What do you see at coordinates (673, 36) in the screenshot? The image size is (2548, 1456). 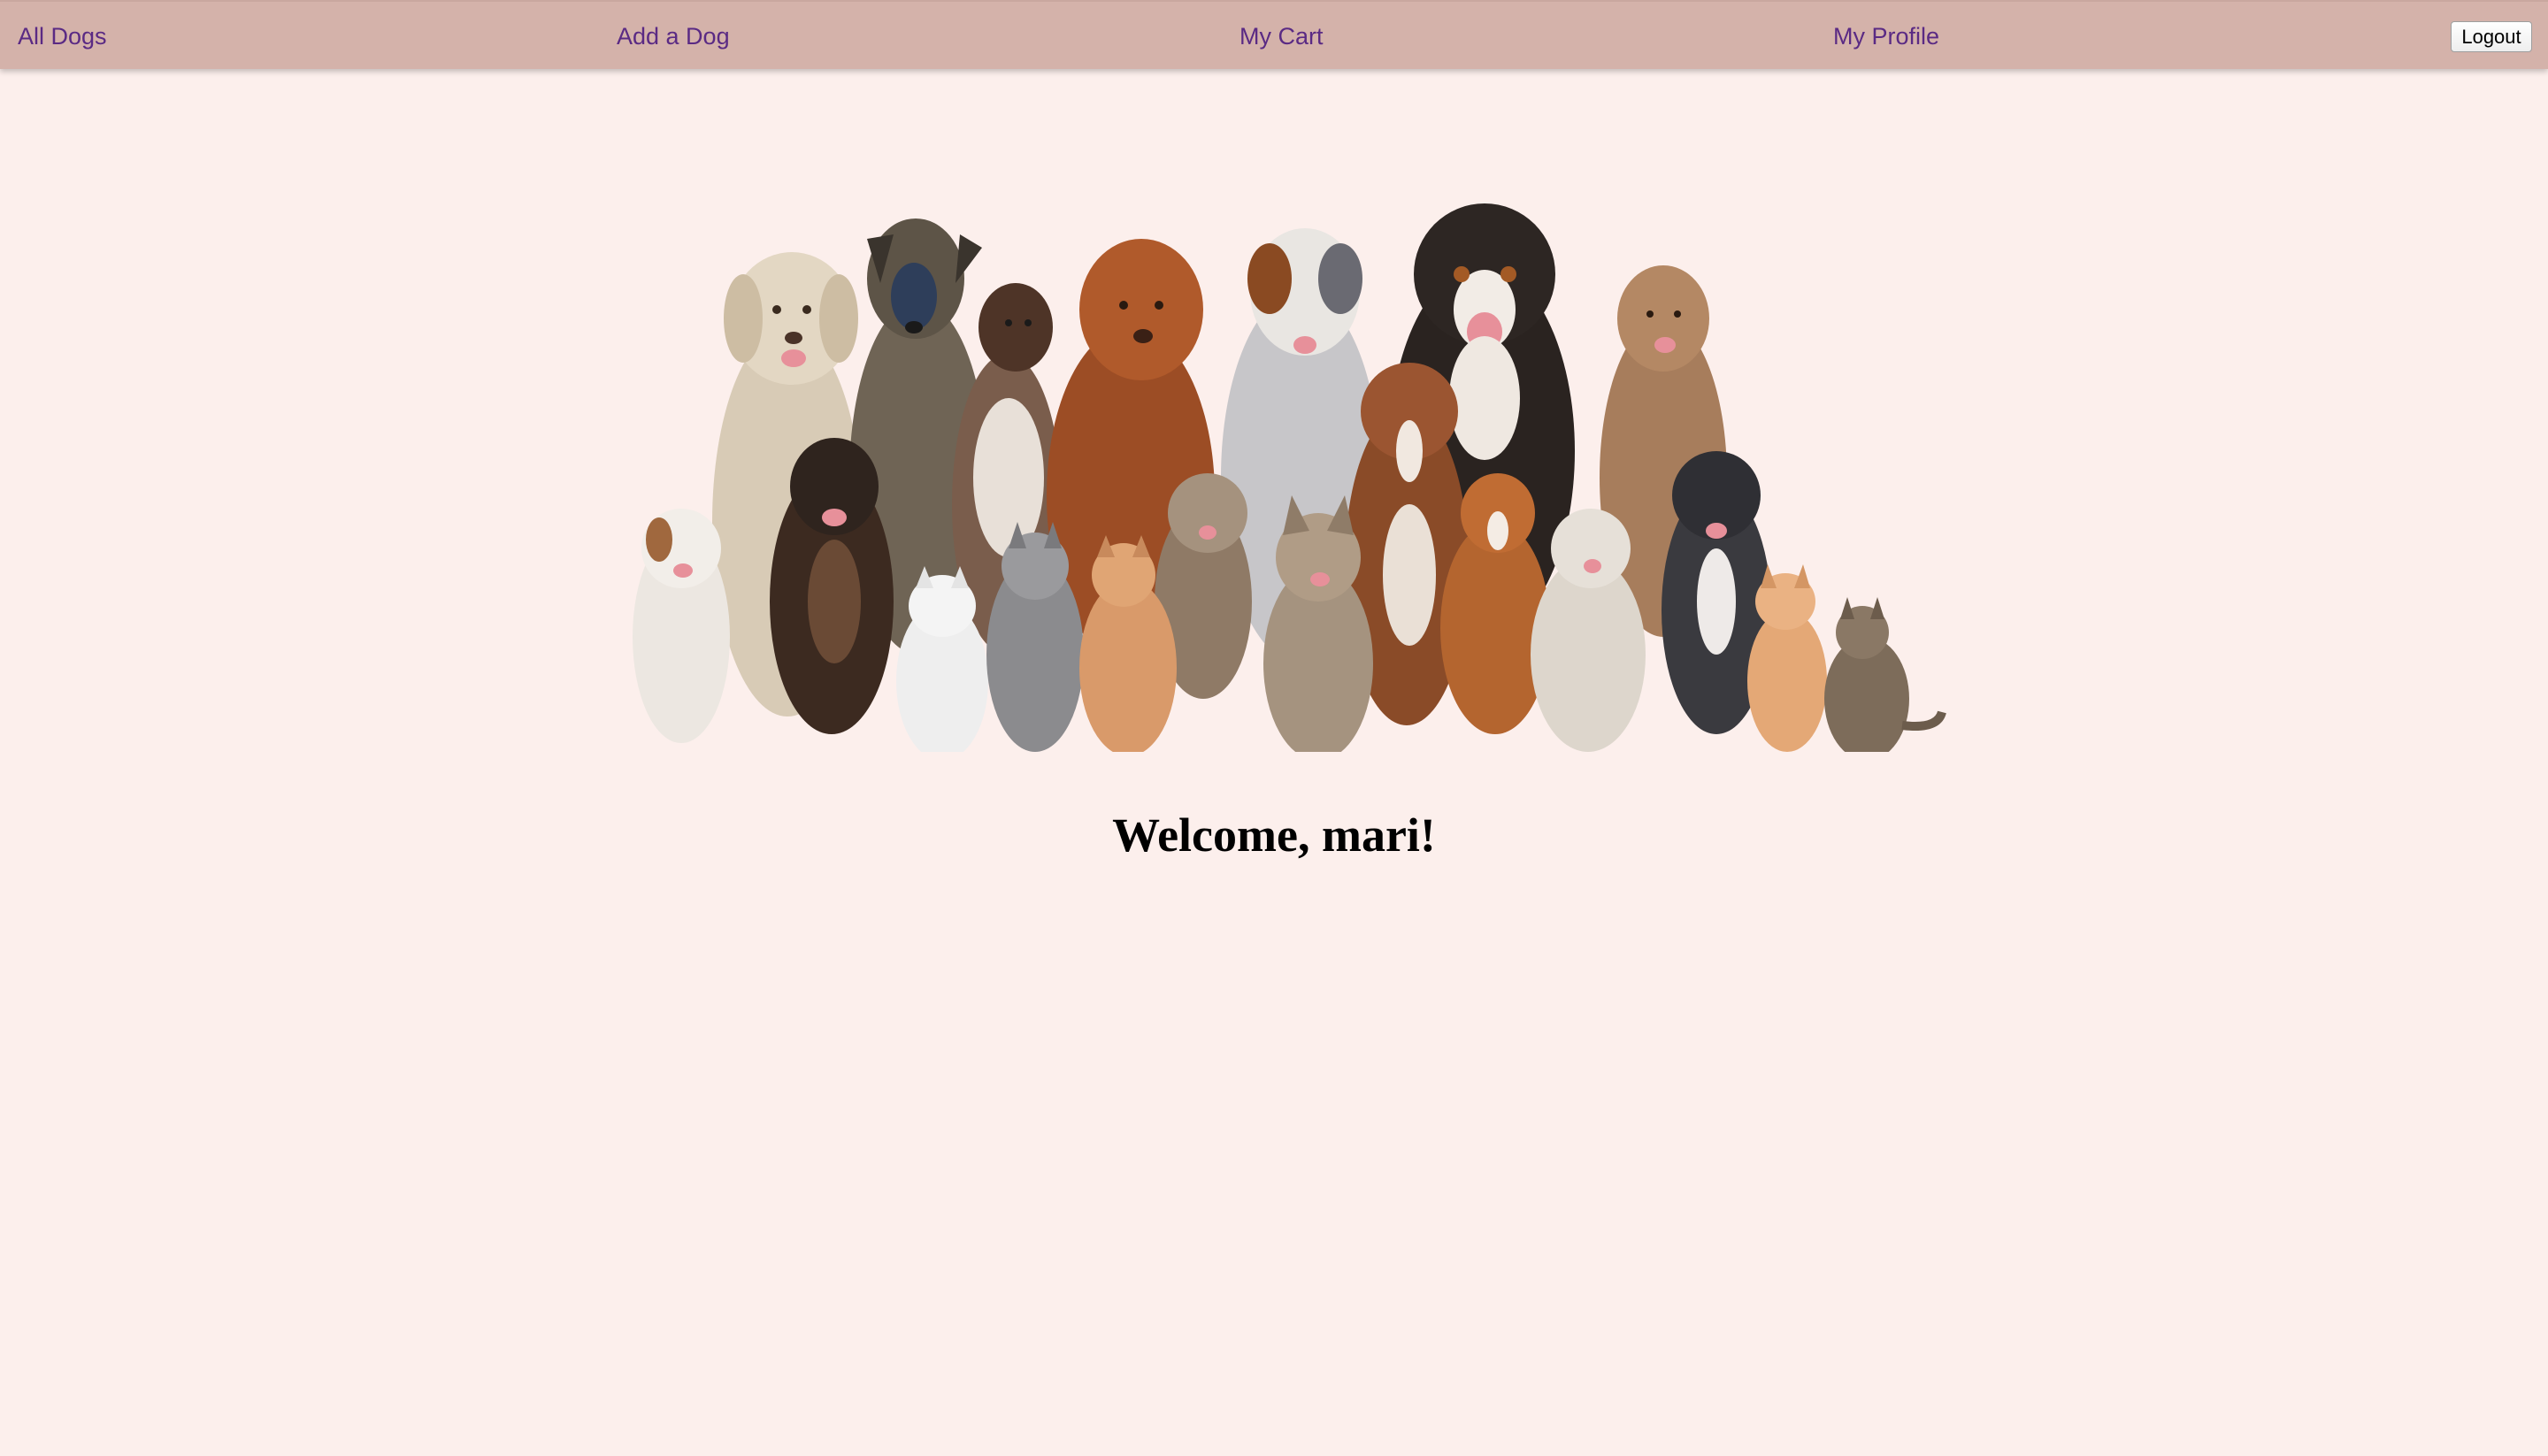 I see `nav-link-add-a-dog: Add a Dog` at bounding box center [673, 36].